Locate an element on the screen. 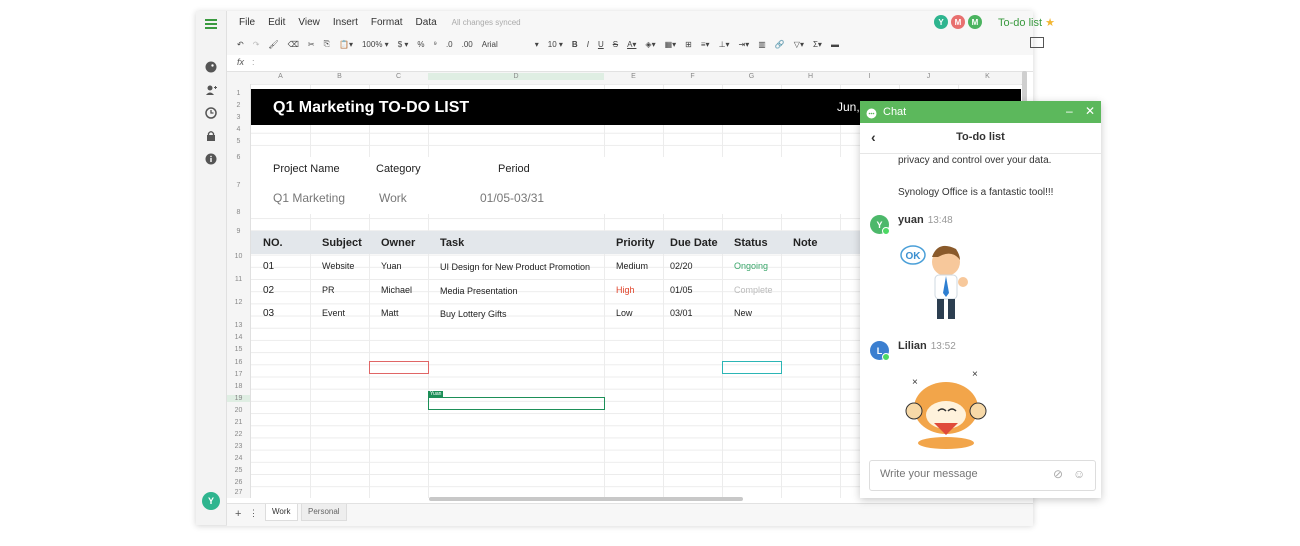  paint-format-icon: 🖌 is located at coordinates (273, 44).